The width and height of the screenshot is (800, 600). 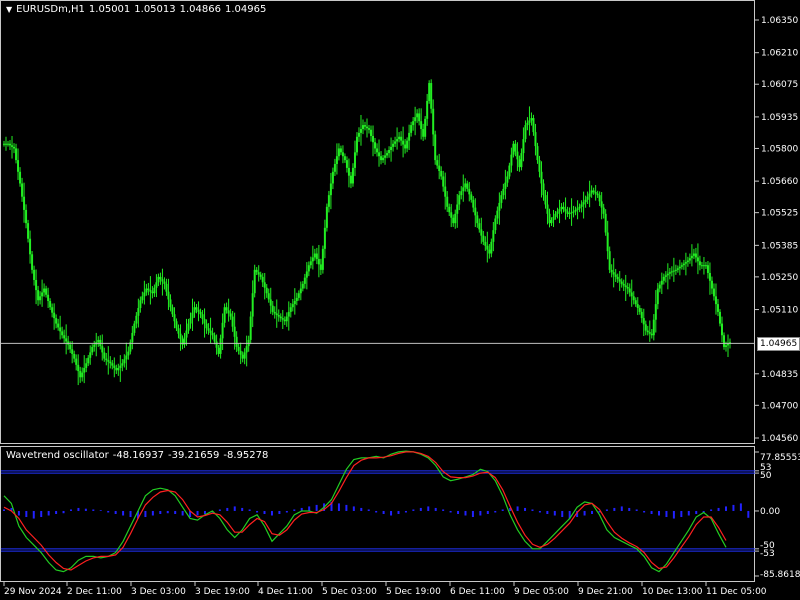 I want to click on osc-tick-label: 0.00, so click(x=770, y=512).